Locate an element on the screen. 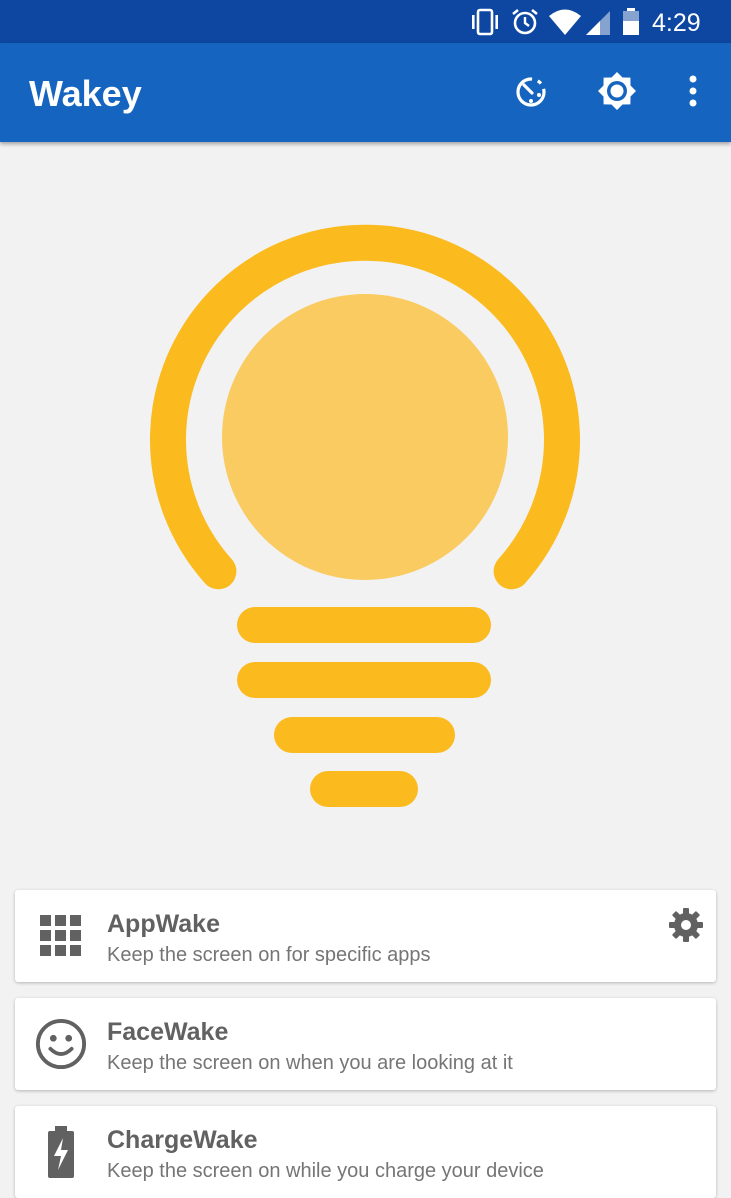  brightness-button is located at coordinates (617, 93).